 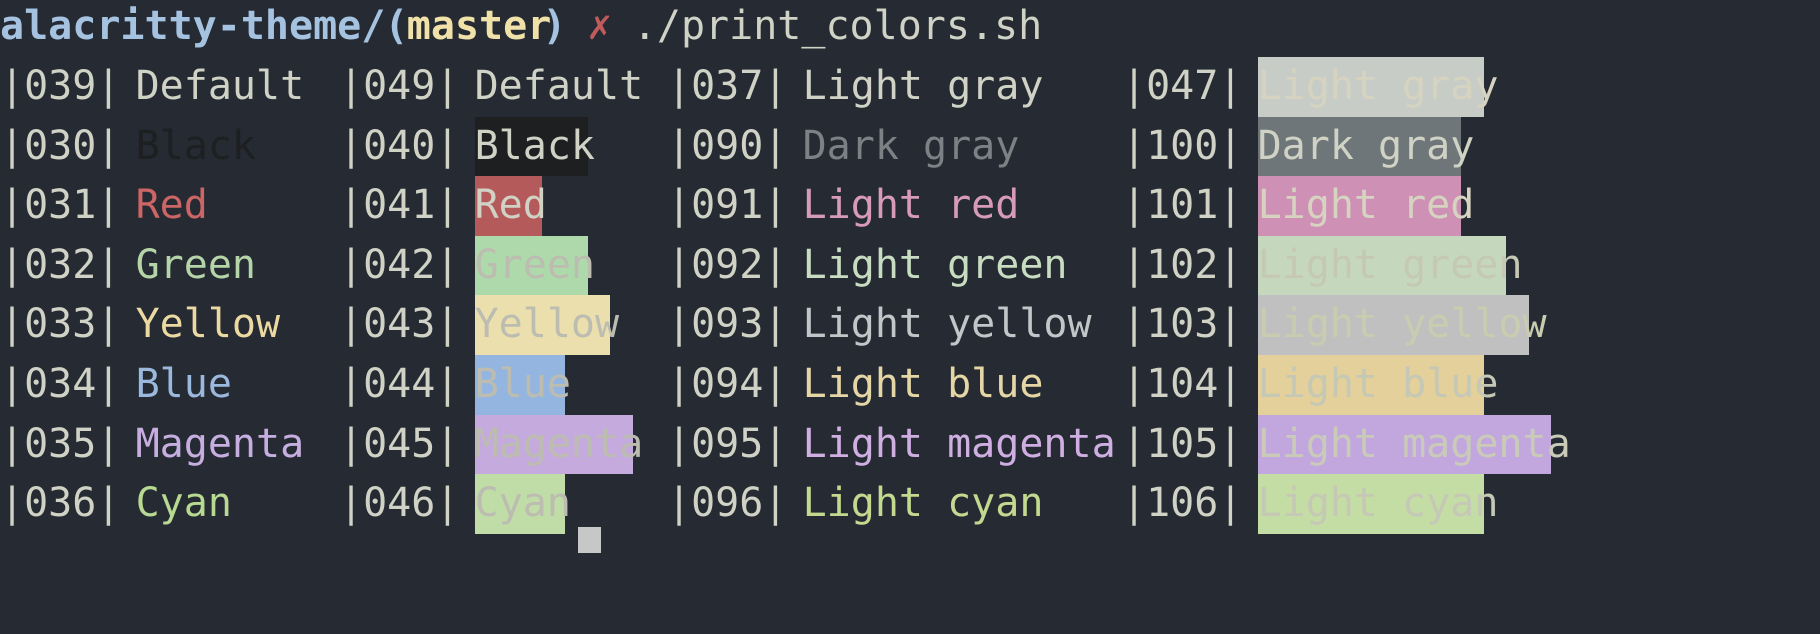 I want to click on color-code: |040|, so click(x=399, y=145).